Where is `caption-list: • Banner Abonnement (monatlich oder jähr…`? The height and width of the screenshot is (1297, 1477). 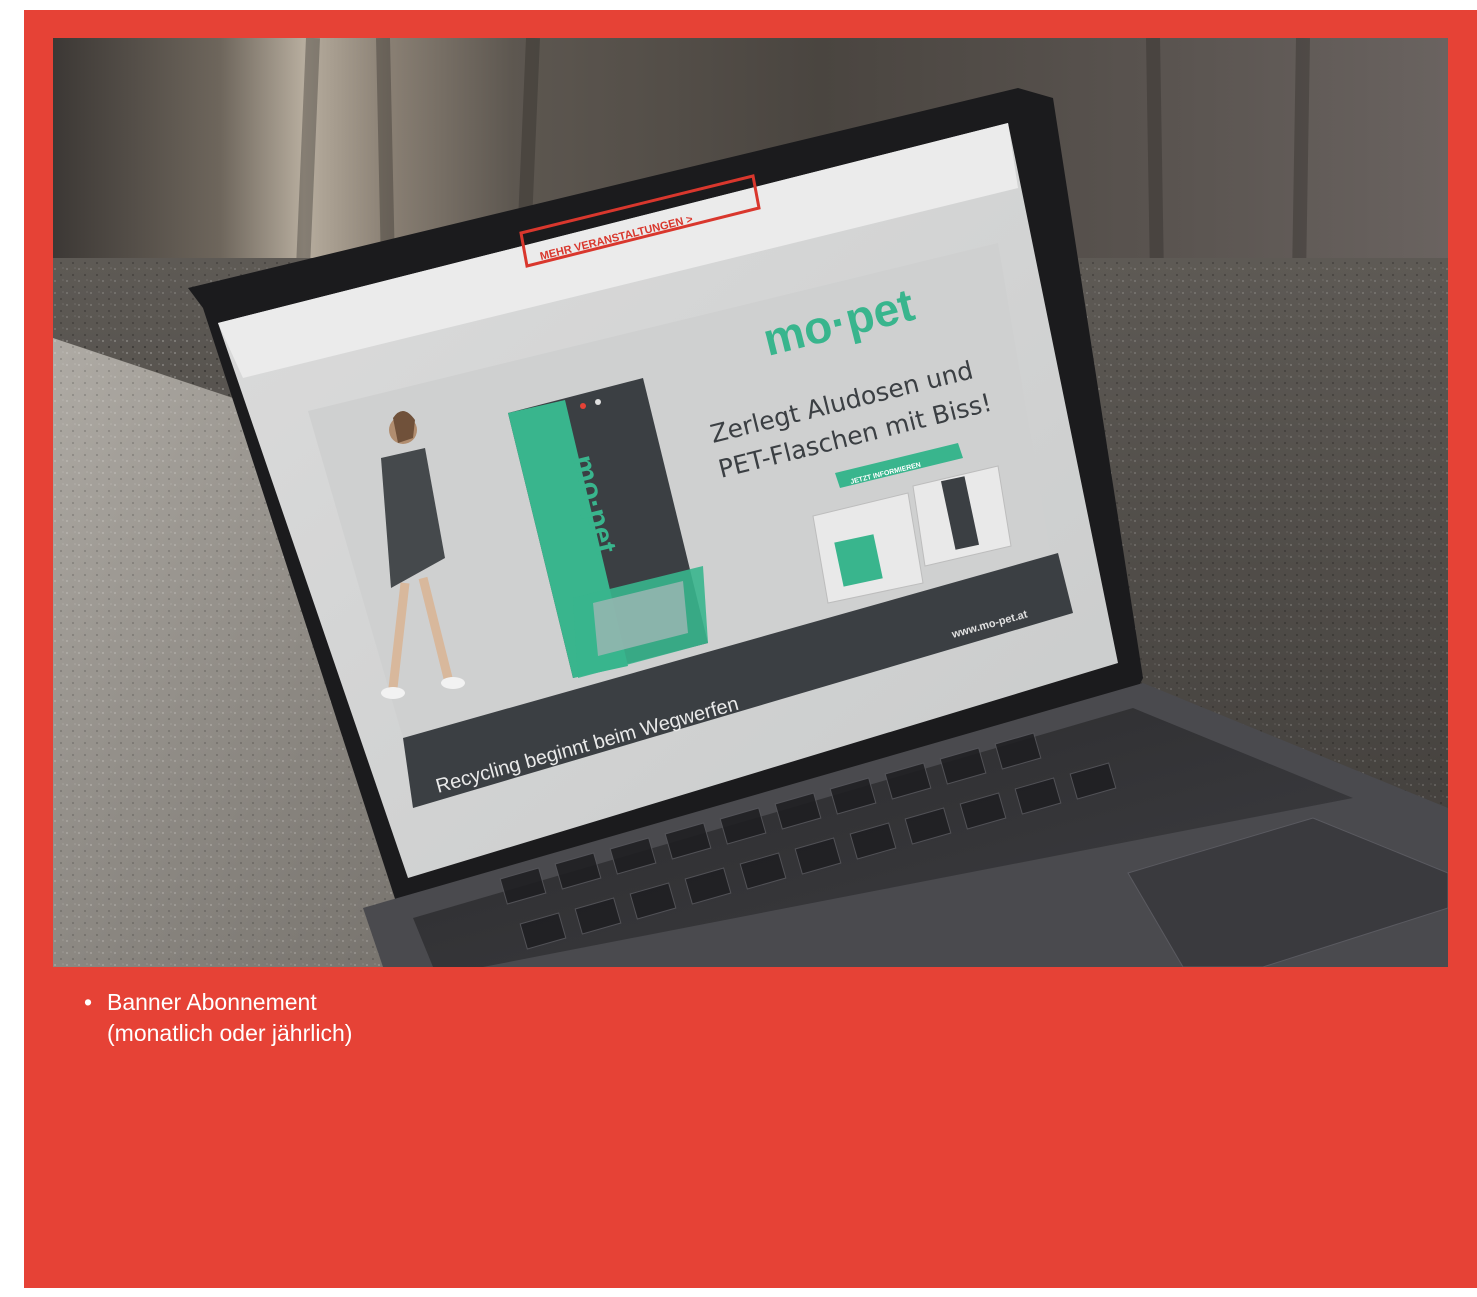
caption-list: • Banner Abonnement (monatlich oder jähr… is located at coordinates (218, 1018).